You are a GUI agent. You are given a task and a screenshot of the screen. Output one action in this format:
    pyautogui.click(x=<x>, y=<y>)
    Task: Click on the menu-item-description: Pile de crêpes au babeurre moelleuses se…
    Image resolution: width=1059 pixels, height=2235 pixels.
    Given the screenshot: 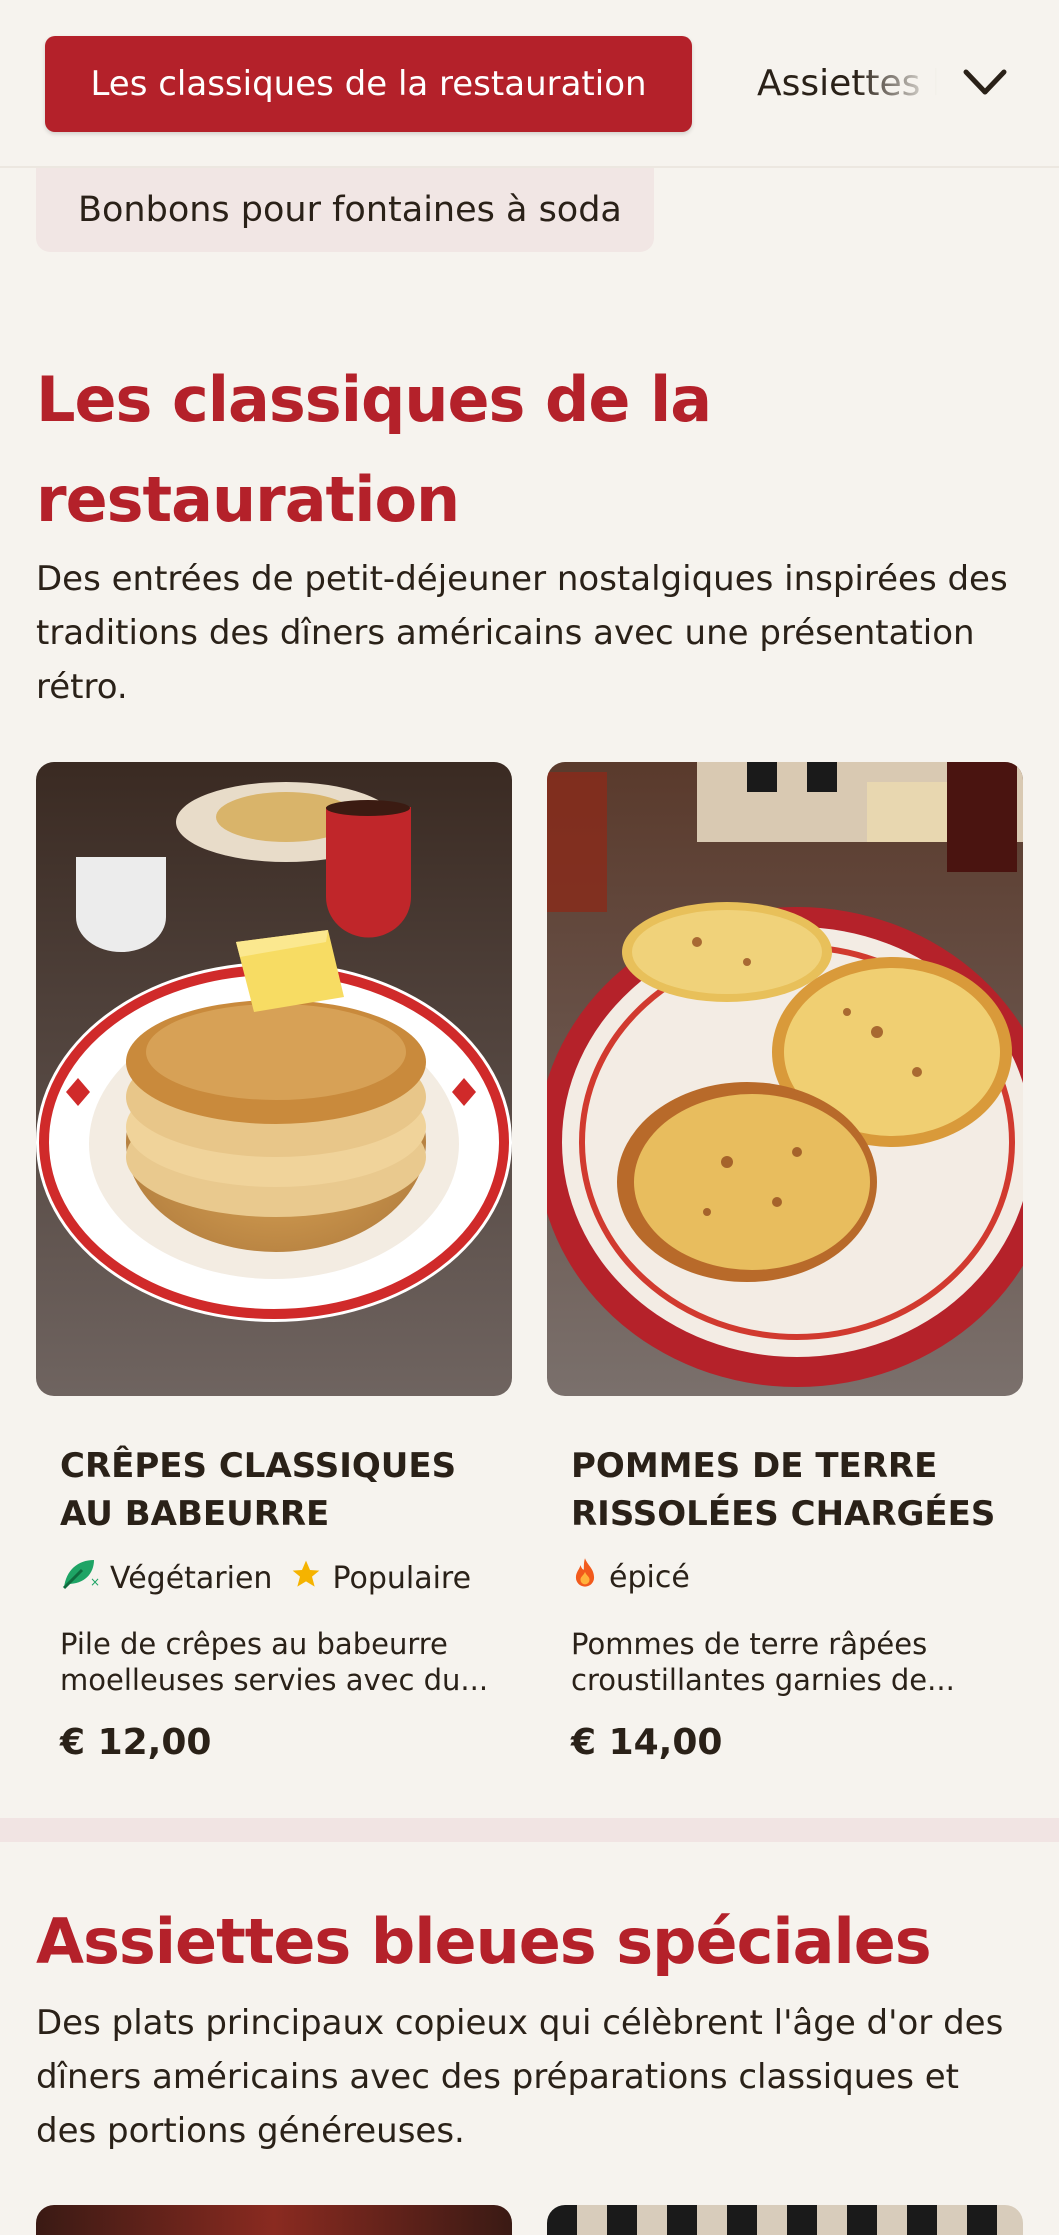 What is the action you would take?
    pyautogui.click(x=274, y=1662)
    